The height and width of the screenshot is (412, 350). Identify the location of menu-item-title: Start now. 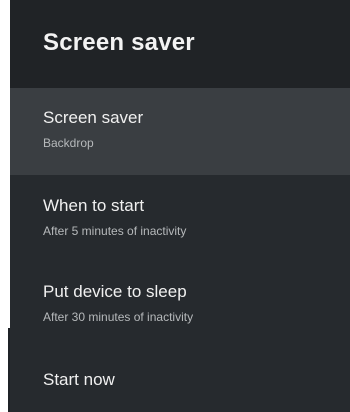
(79, 379).